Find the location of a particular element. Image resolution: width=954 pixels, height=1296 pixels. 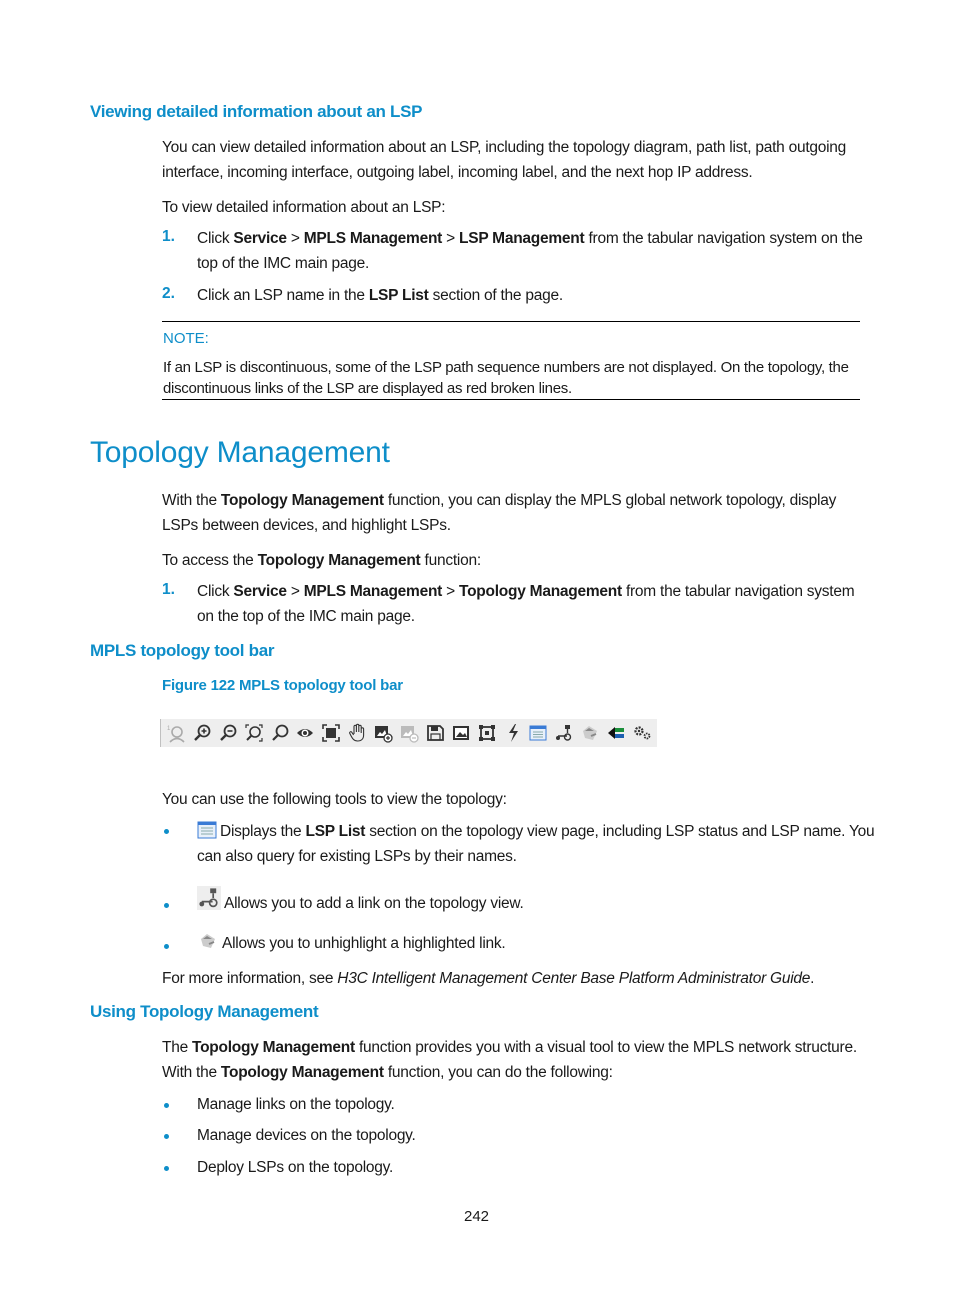

section-heading-toolbar: MPLS topology tool bar is located at coordinates (182, 650).